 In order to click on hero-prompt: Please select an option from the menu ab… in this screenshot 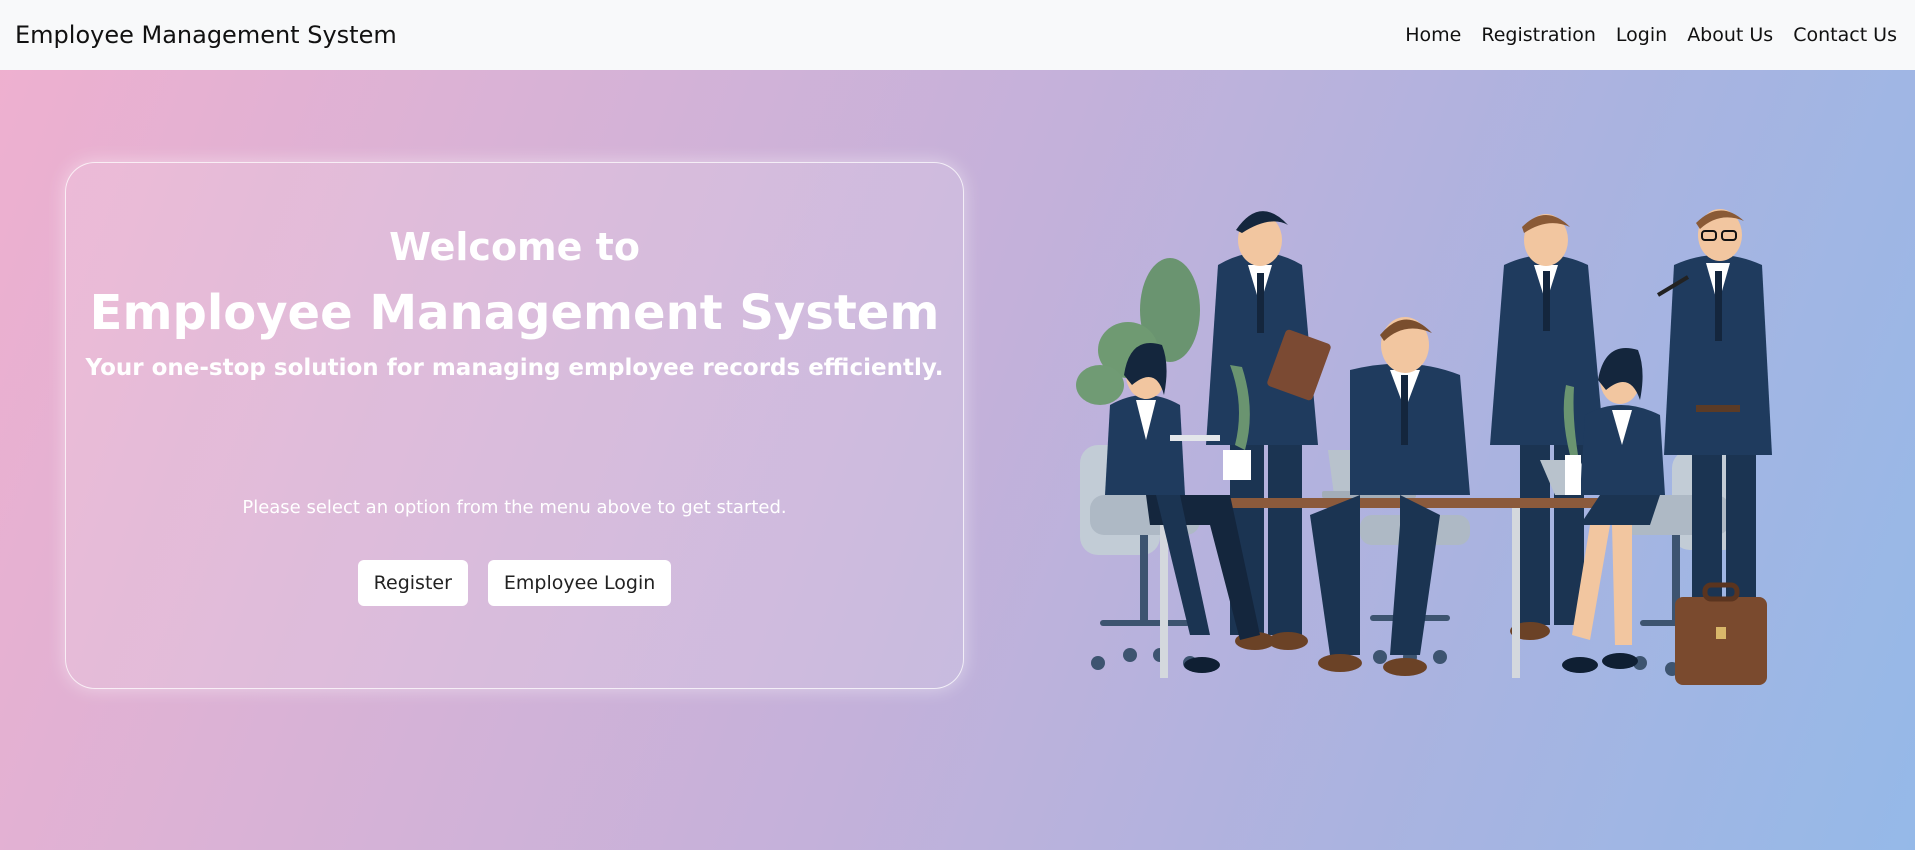, I will do `click(514, 507)`.